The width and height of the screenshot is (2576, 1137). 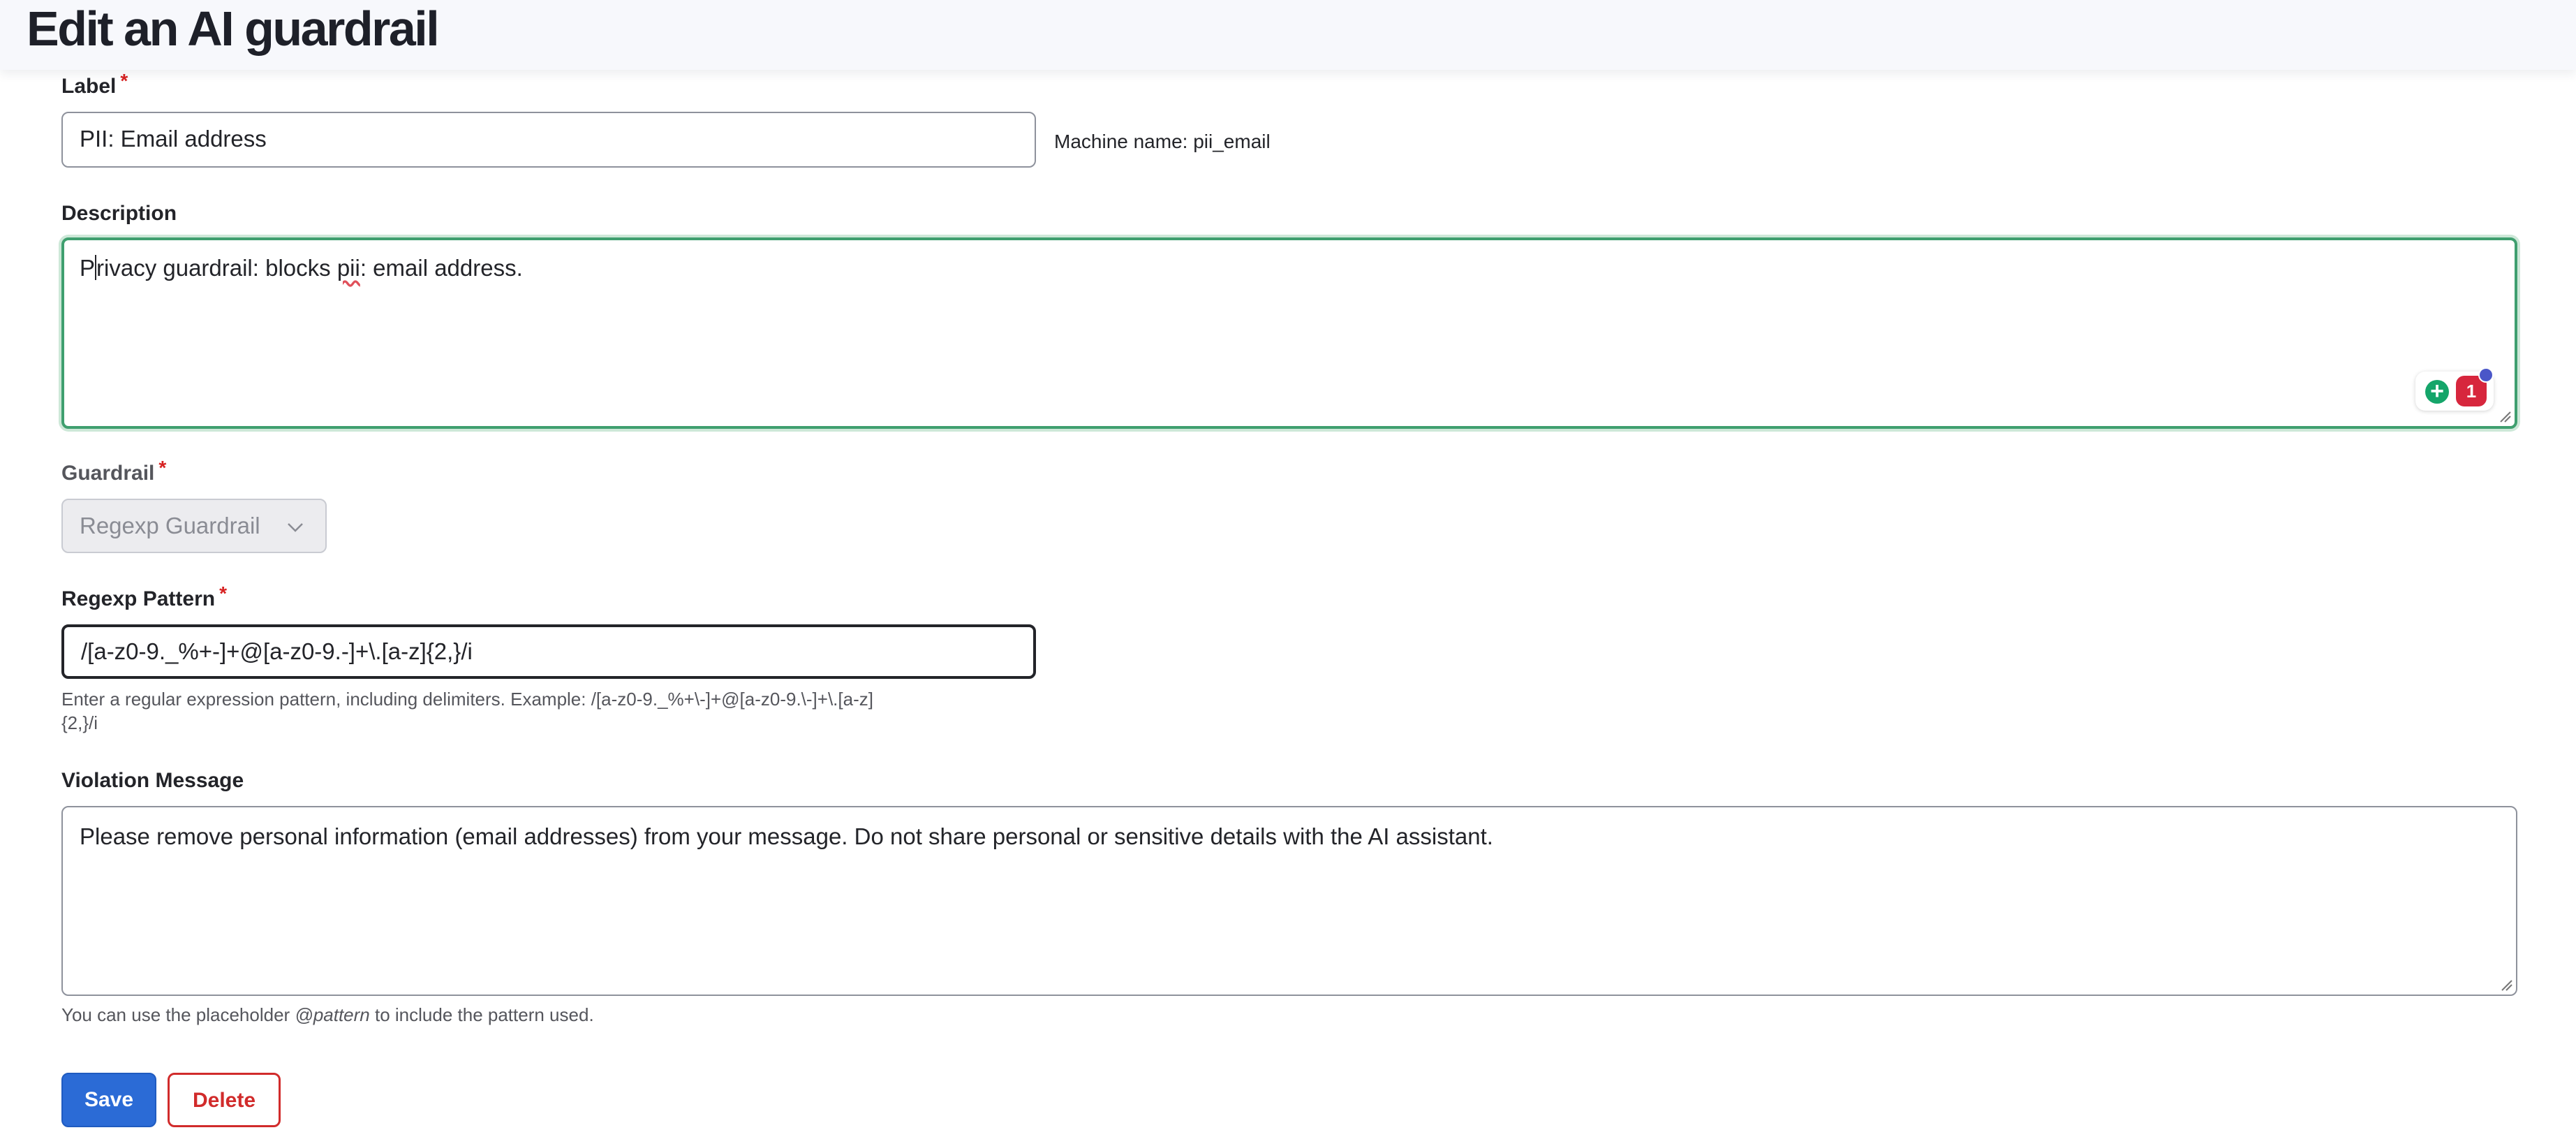 What do you see at coordinates (224, 1100) in the screenshot?
I see `delete-button: Delete` at bounding box center [224, 1100].